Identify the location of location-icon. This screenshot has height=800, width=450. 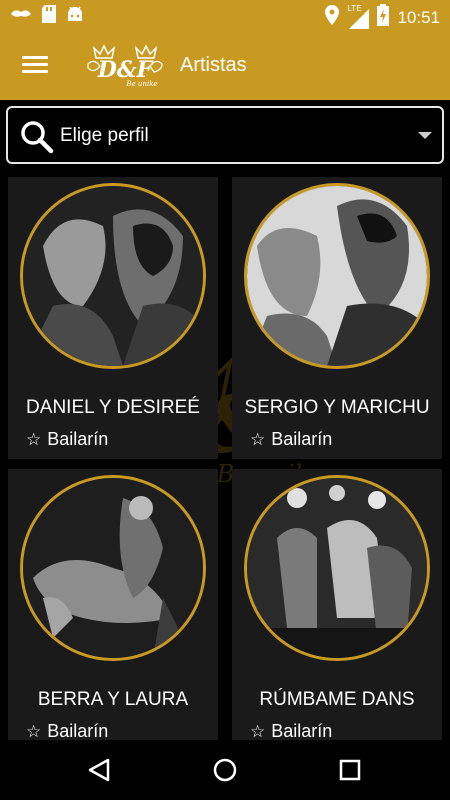
(332, 17).